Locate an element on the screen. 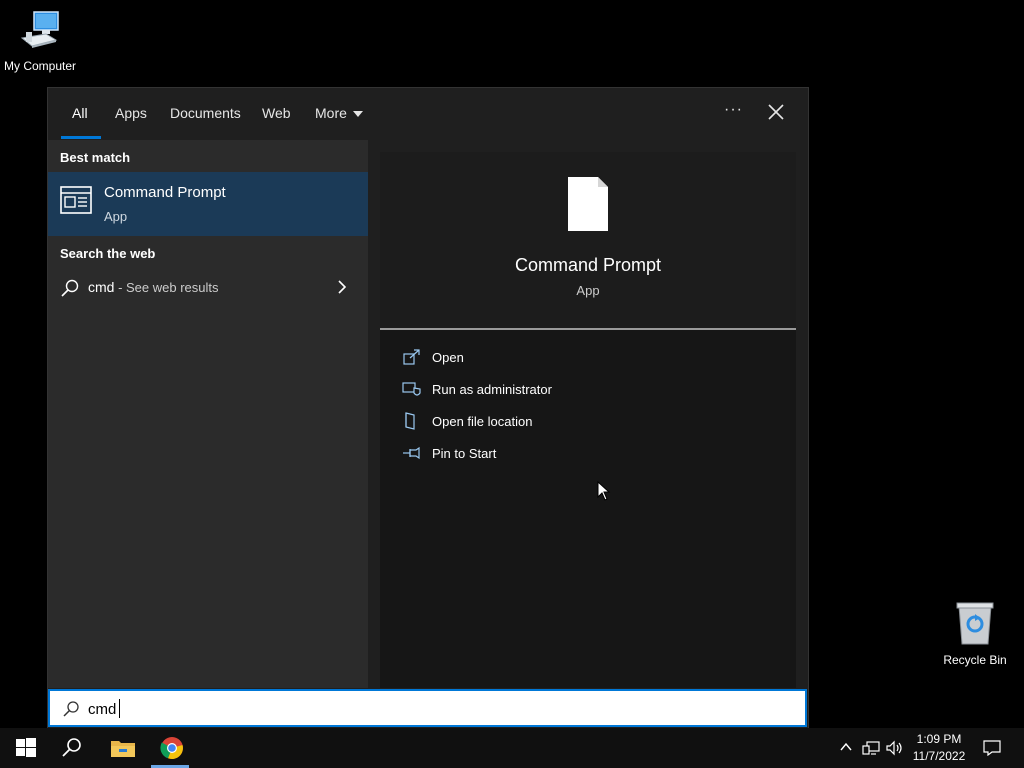 The image size is (1024, 768). search-input is located at coordinates (438, 709).